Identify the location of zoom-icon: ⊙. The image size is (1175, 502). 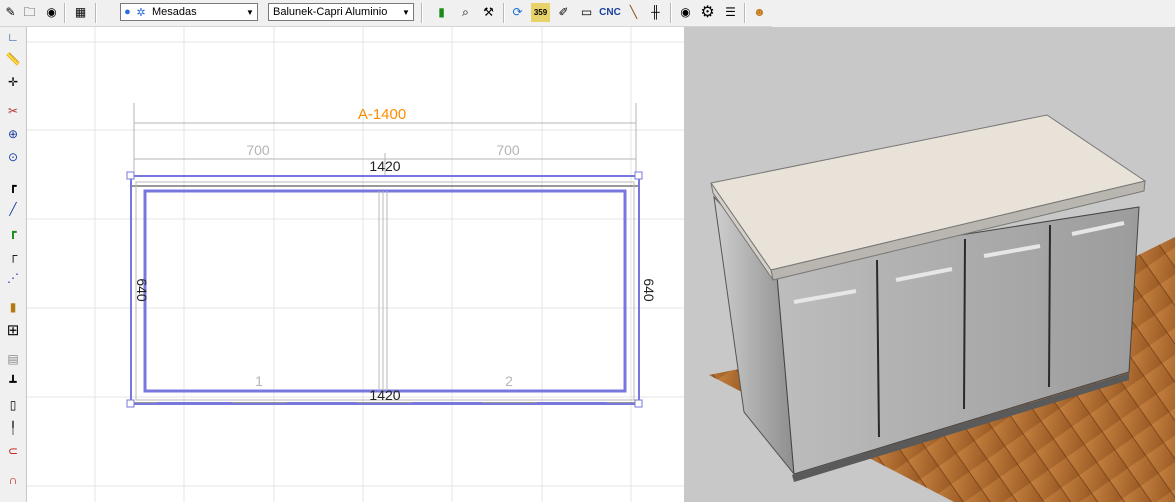
(13, 157).